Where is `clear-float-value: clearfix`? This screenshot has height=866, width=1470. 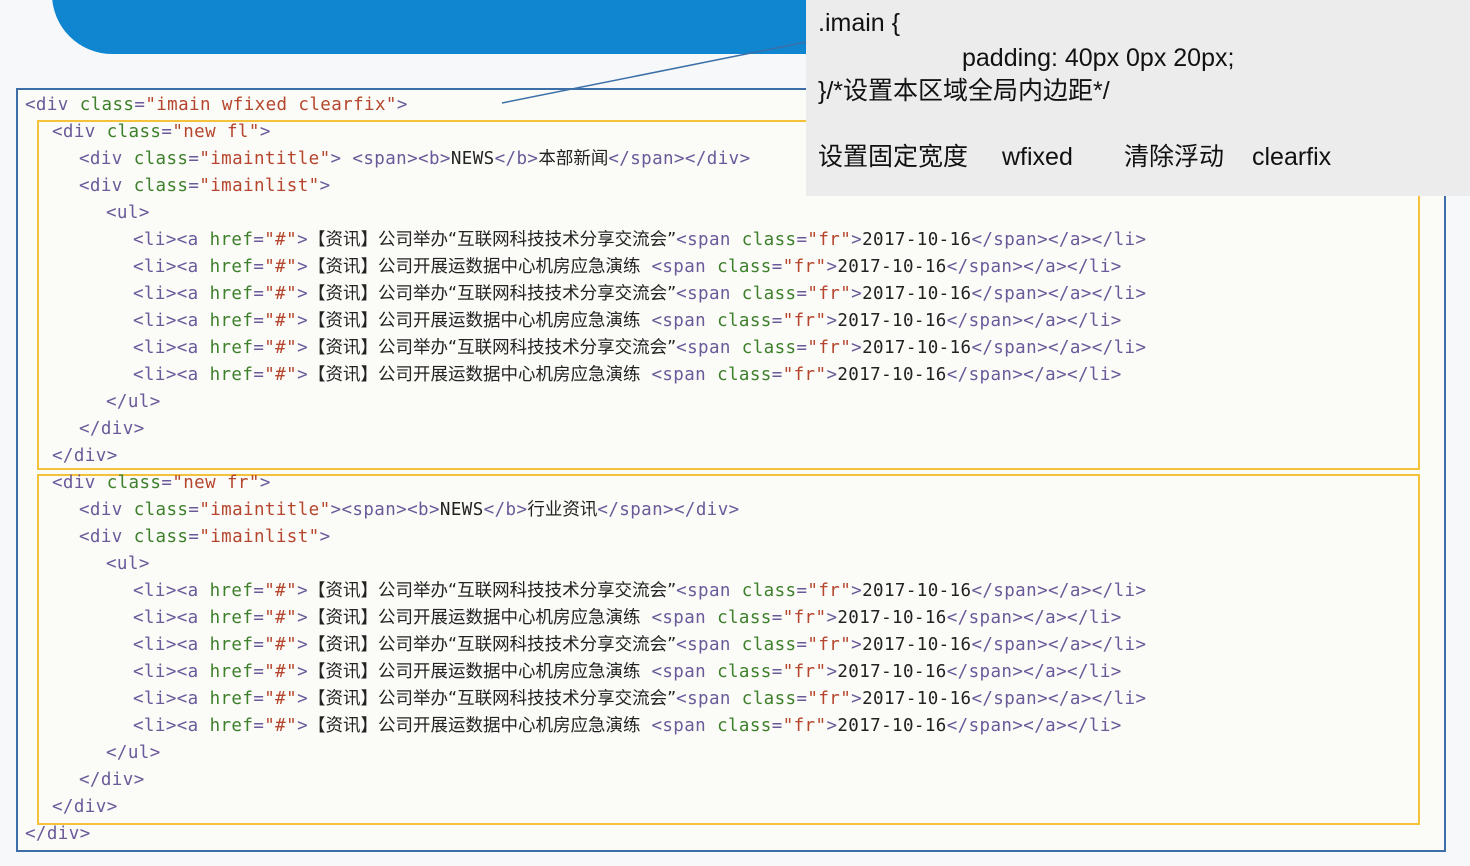
clear-float-value: clearfix is located at coordinates (1292, 157).